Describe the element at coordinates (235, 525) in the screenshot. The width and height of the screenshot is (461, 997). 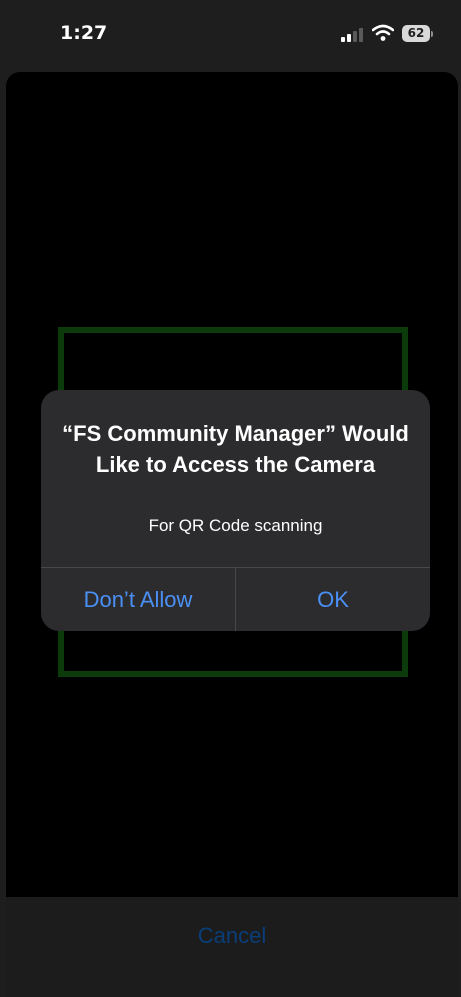
I see `alert-message: For QR Code scanning` at that location.